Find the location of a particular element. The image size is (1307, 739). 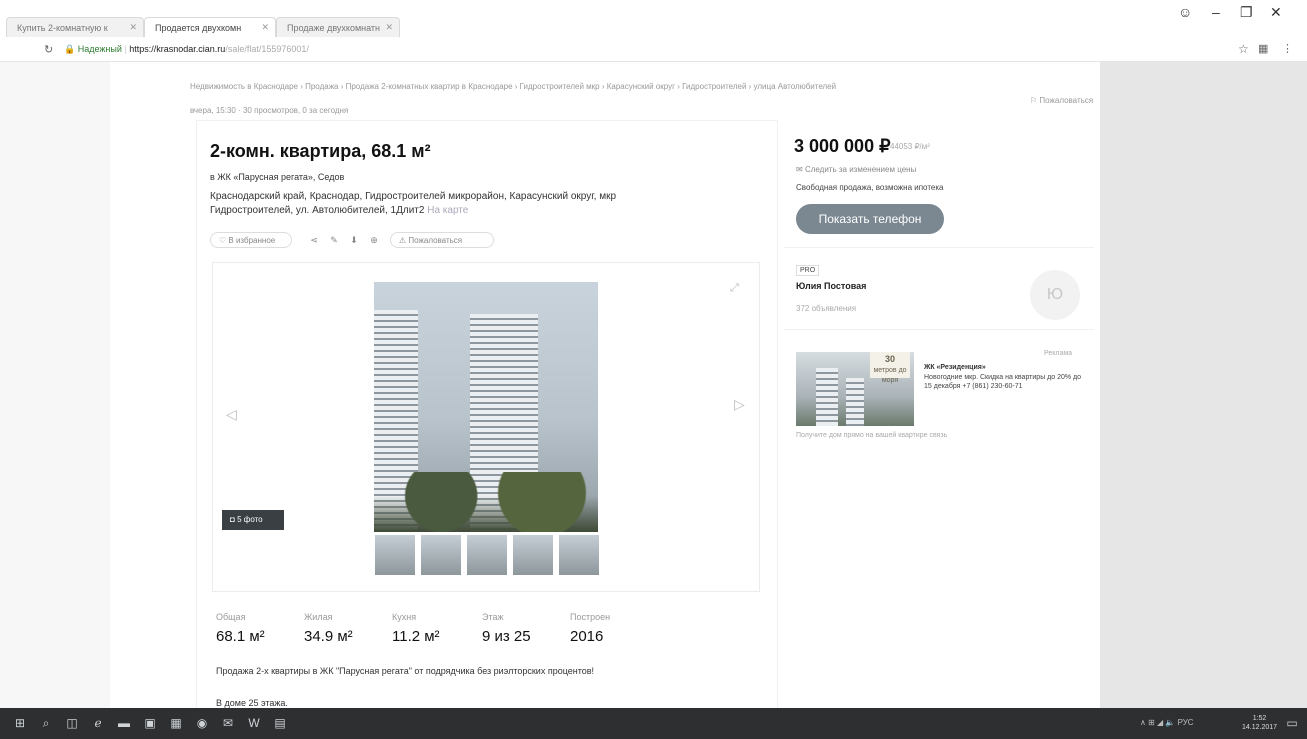

complex-link: в ЖК «Парусная регата», Седов is located at coordinates (277, 177).